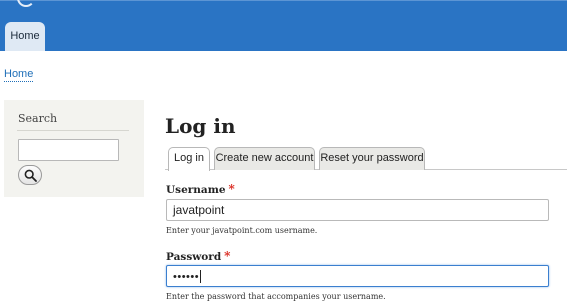 This screenshot has height=302, width=567. Describe the element at coordinates (26, 3) in the screenshot. I see `site-logo` at that location.